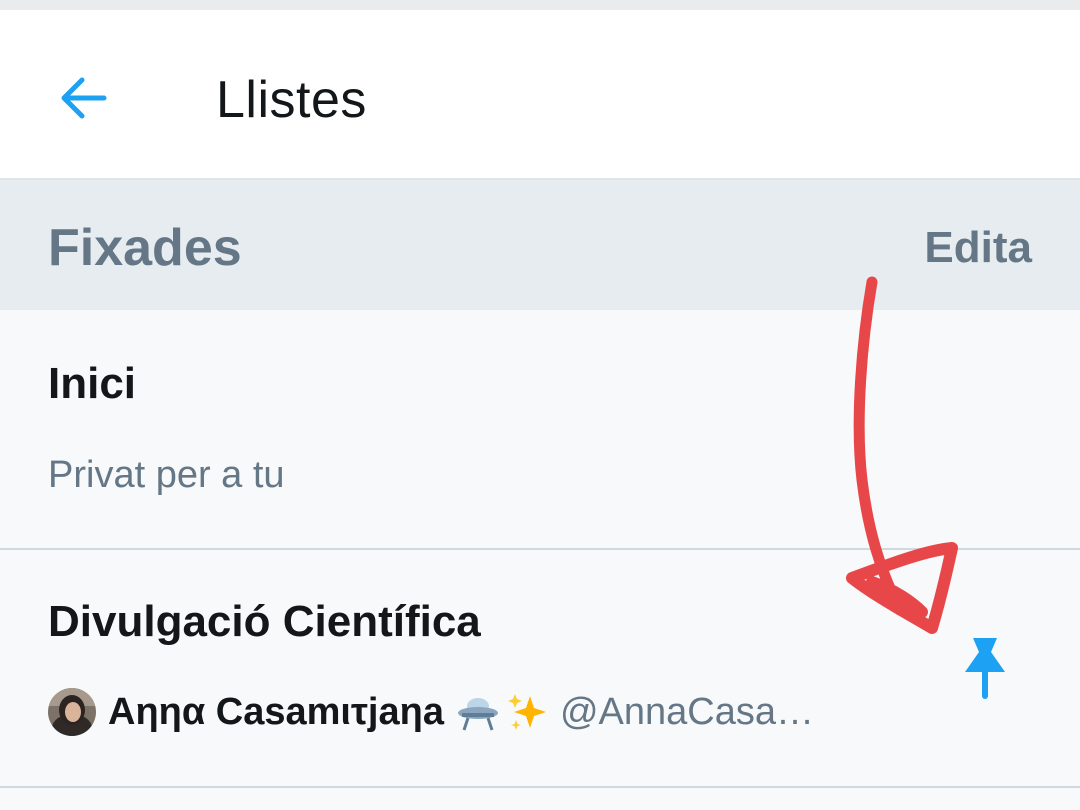  I want to click on sparkles-icon, so click(528, 712).